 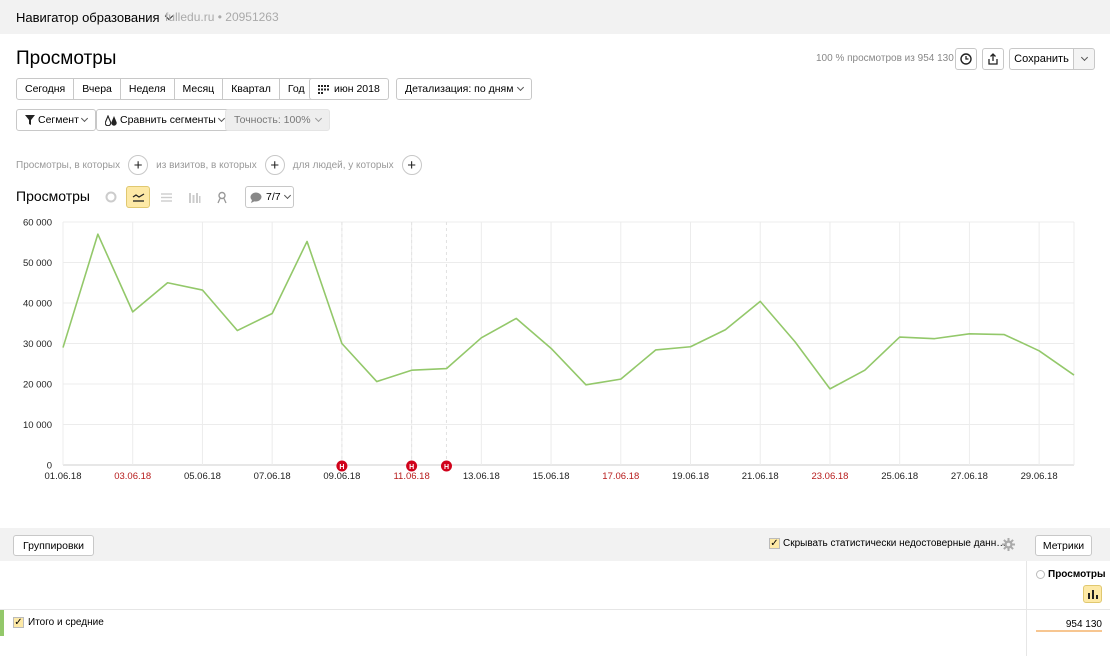 What do you see at coordinates (1040, 574) in the screenshot?
I see `info-icon` at bounding box center [1040, 574].